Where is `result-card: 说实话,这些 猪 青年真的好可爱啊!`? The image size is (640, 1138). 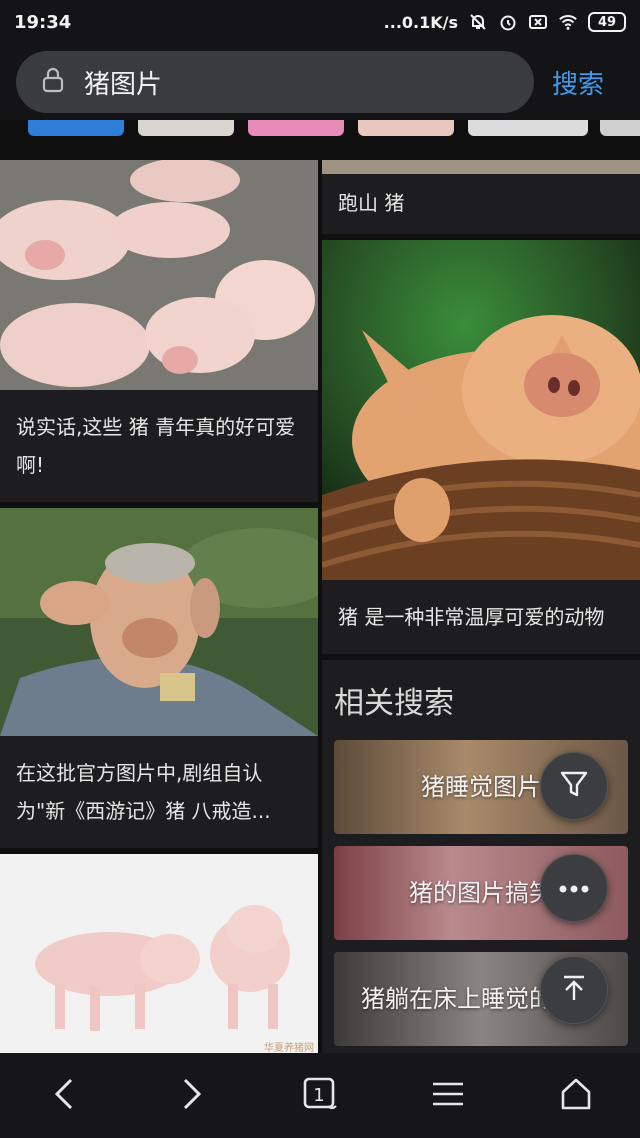
result-card: 说实话,这些 猪 青年真的好可爱啊! is located at coordinates (159, 331).